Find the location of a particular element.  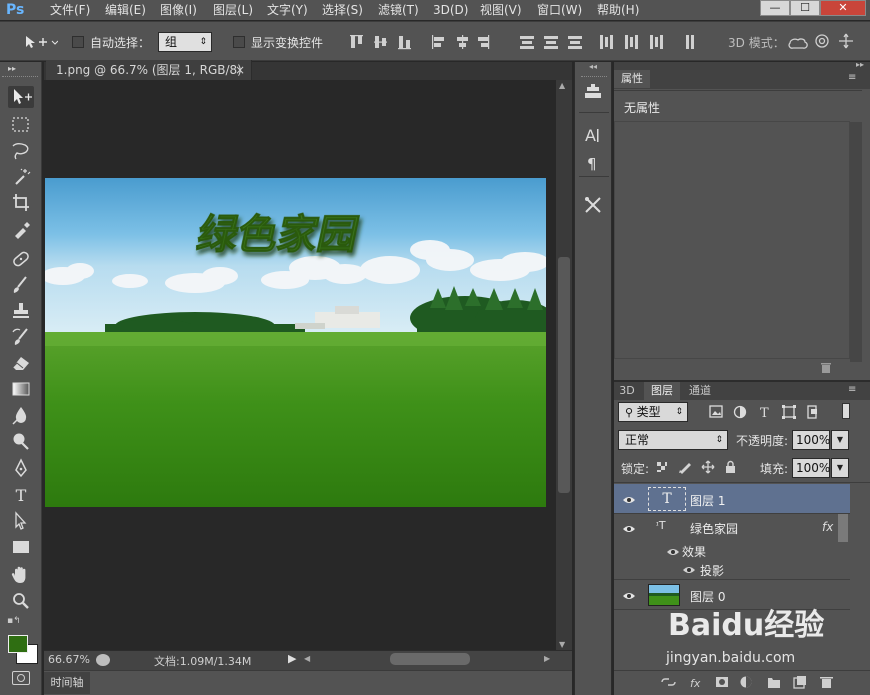

lasso-tool is located at coordinates (21, 151).